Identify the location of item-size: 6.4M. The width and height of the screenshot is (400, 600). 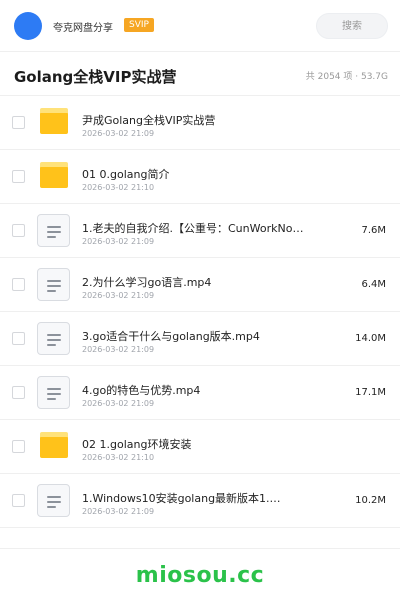
(373, 284).